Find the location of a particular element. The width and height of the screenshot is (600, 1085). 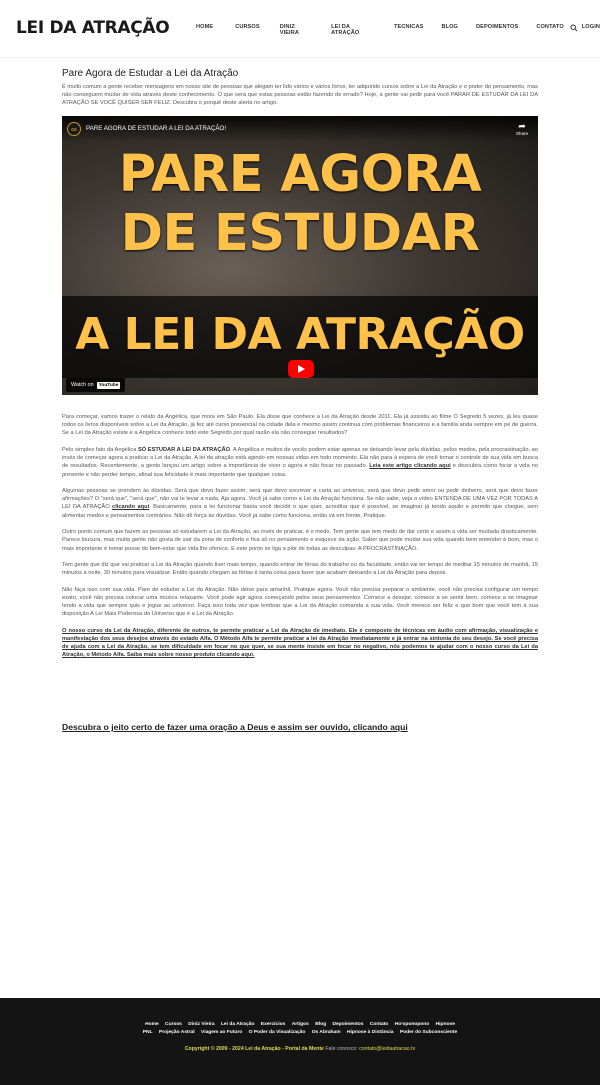

logo-text: LEI DA ATRAÇÃO is located at coordinates (93, 28).